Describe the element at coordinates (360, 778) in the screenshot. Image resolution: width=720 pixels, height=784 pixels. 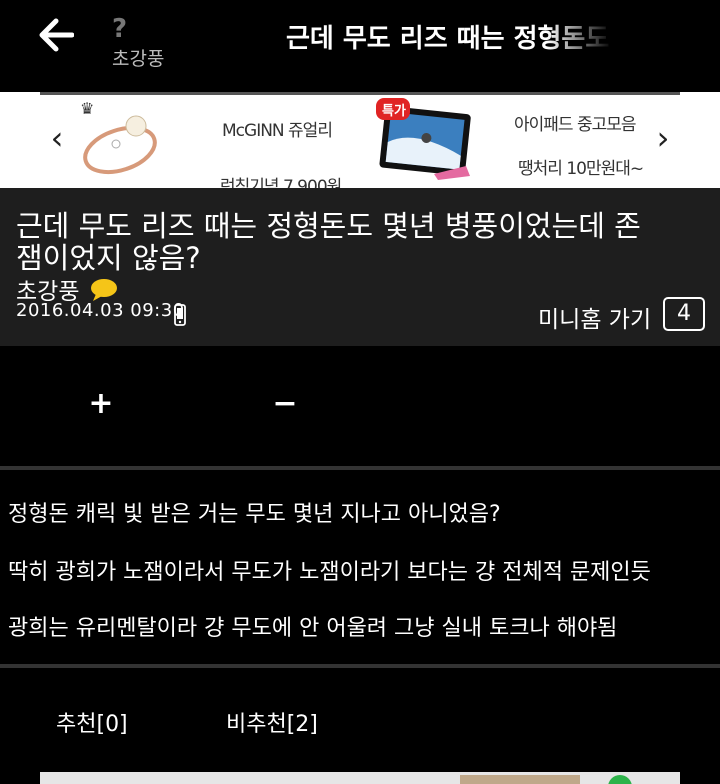
I see `bottom-ad-banner` at that location.